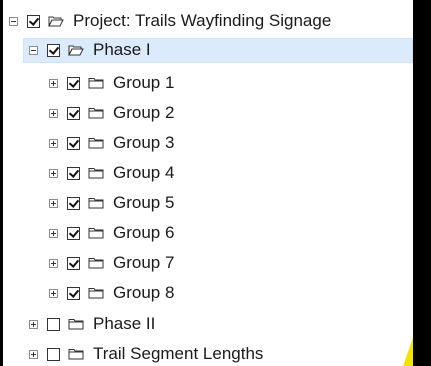 Image resolution: width=431 pixels, height=366 pixels. I want to click on tree-node-group-5: Group 5, so click(208, 203).